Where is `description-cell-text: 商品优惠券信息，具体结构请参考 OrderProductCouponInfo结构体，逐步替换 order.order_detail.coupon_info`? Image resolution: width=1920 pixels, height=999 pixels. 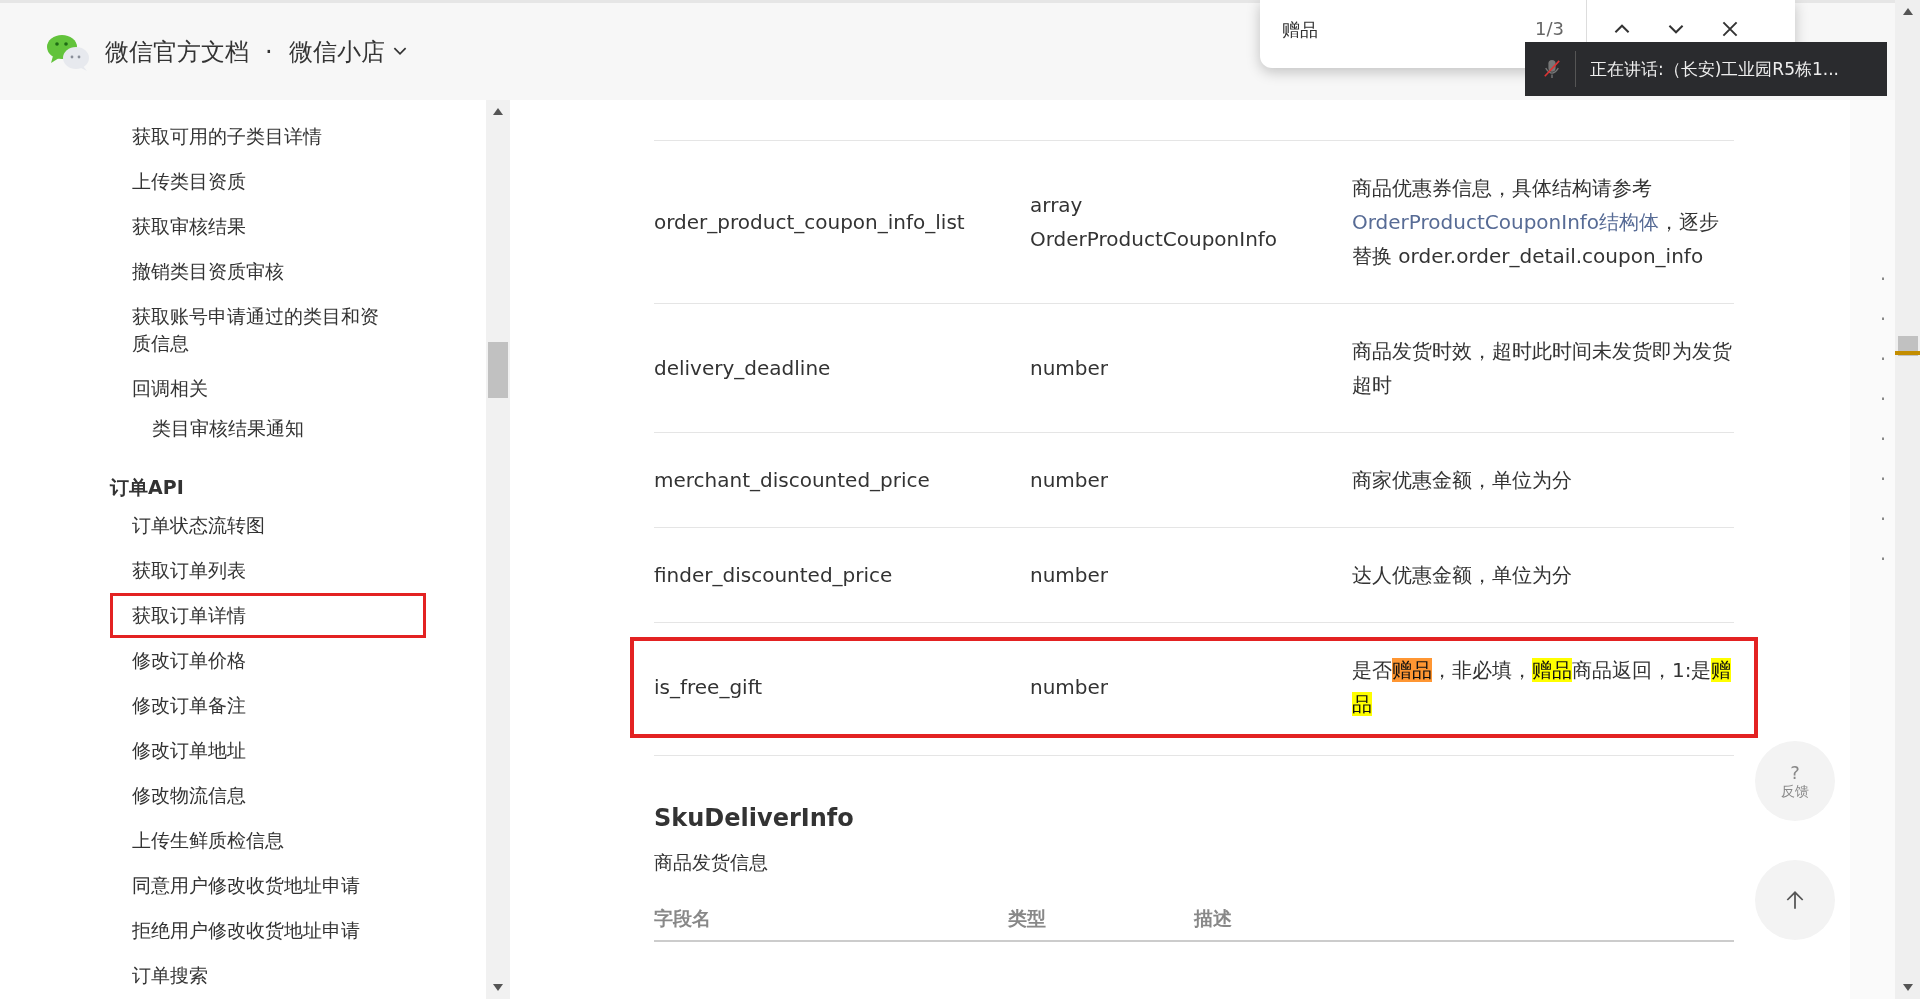 description-cell-text: 商品优惠券信息，具体结构请参考 OrderProductCouponInfo结构体，逐步替换 order.order_detail.coupon_info is located at coordinates (1536, 222).